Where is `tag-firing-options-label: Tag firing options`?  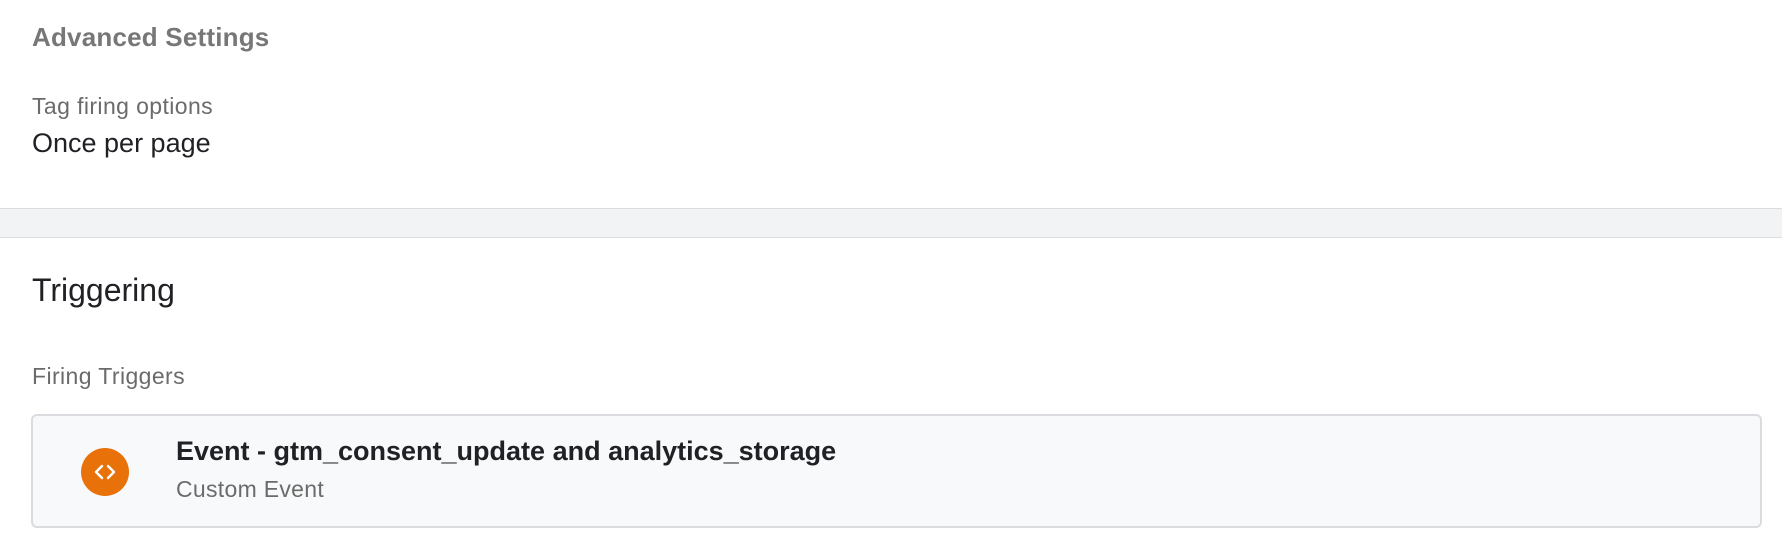
tag-firing-options-label: Tag firing options is located at coordinates (123, 106).